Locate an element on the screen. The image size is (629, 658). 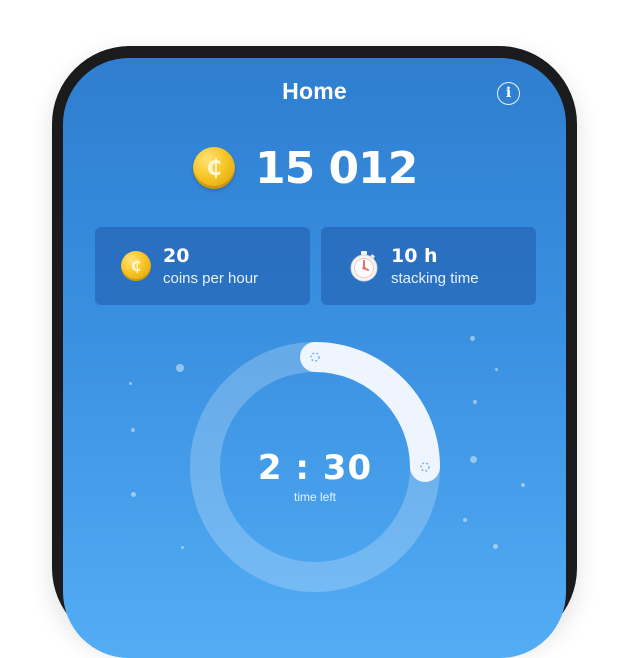
timer-readout: 2 : 30 time left is located at coordinates (315, 476).